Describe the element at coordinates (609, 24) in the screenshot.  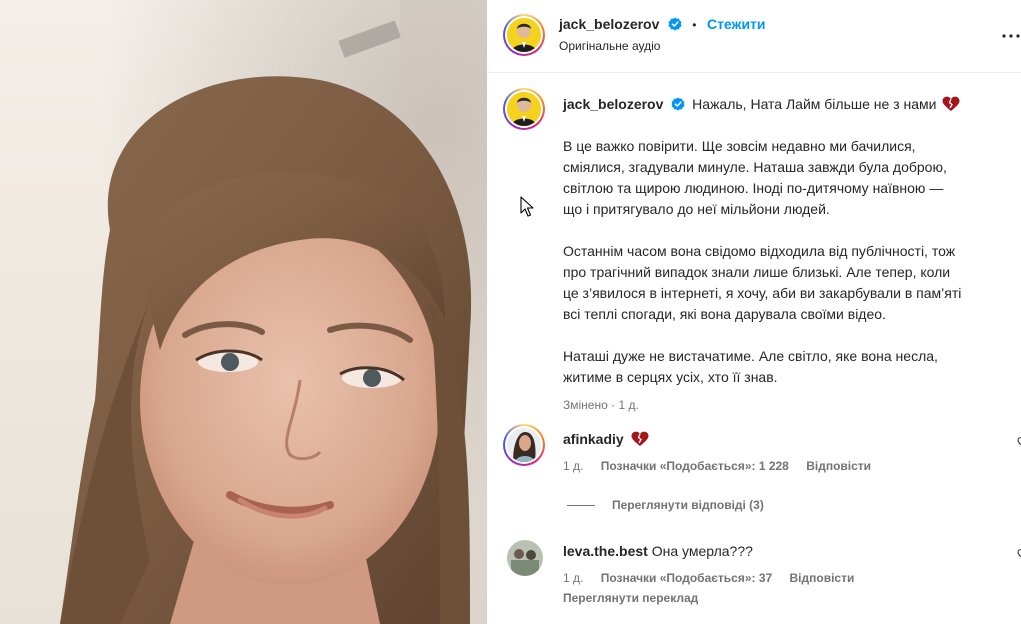
I see `author-username: jack_belozerov` at that location.